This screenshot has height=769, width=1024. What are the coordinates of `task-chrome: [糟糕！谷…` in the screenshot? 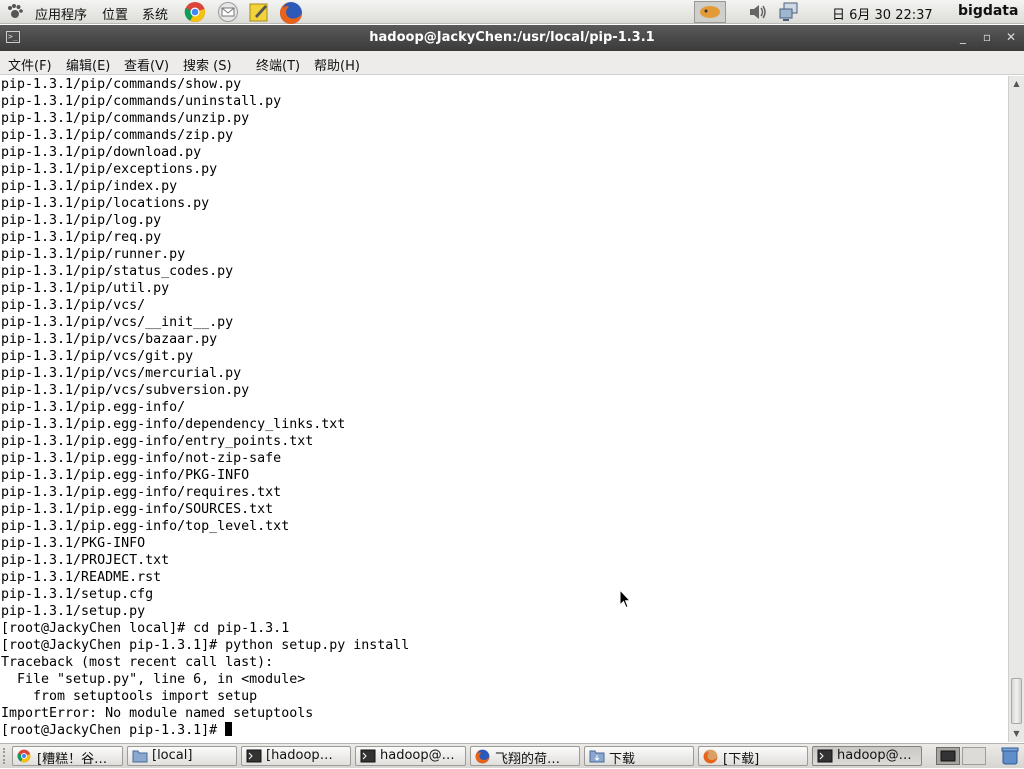 It's located at (67, 756).